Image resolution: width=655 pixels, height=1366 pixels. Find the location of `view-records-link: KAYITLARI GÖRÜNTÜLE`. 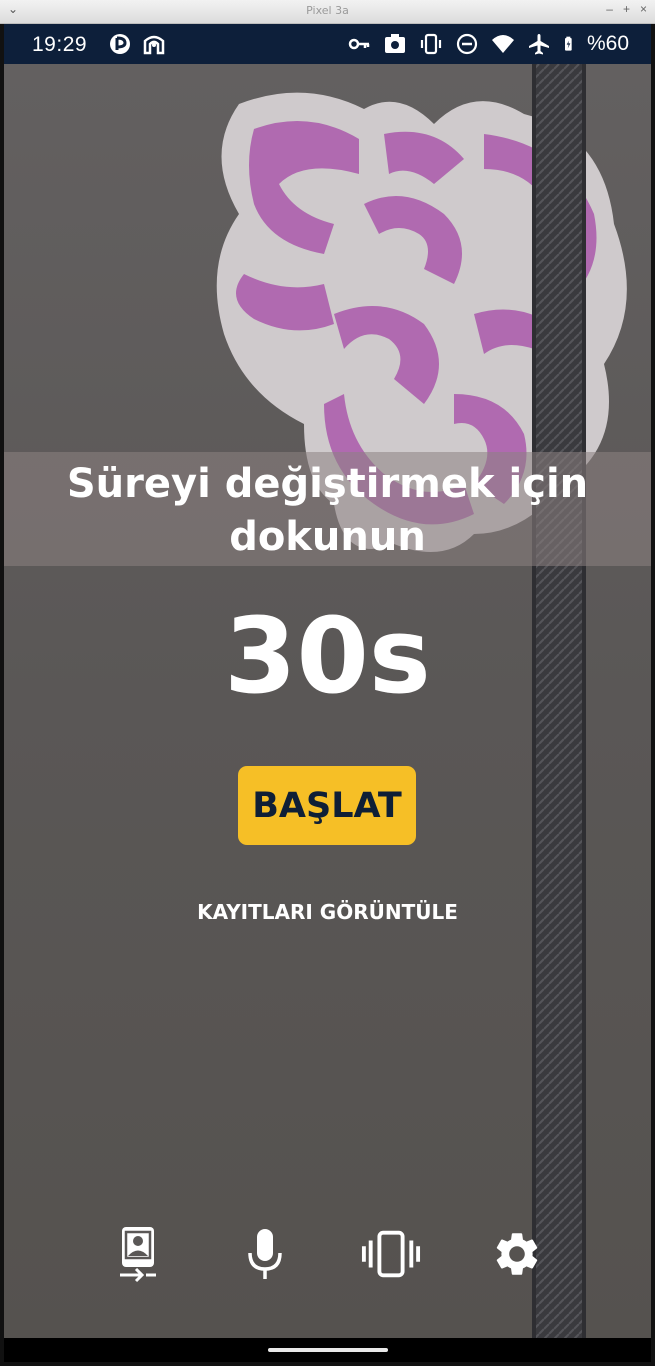

view-records-link: KAYITLARI GÖRÜNTÜLE is located at coordinates (327, 912).